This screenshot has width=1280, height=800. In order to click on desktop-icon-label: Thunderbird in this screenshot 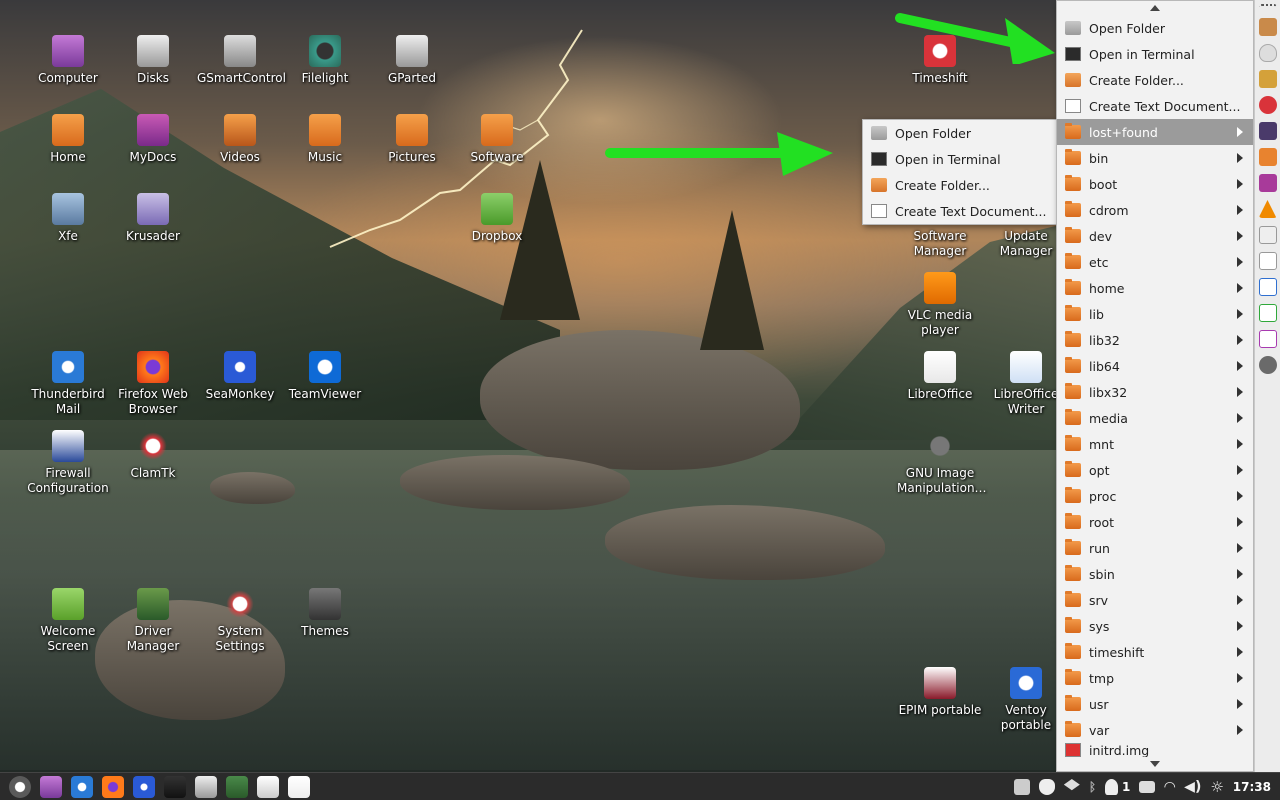, I will do `click(68, 394)`.